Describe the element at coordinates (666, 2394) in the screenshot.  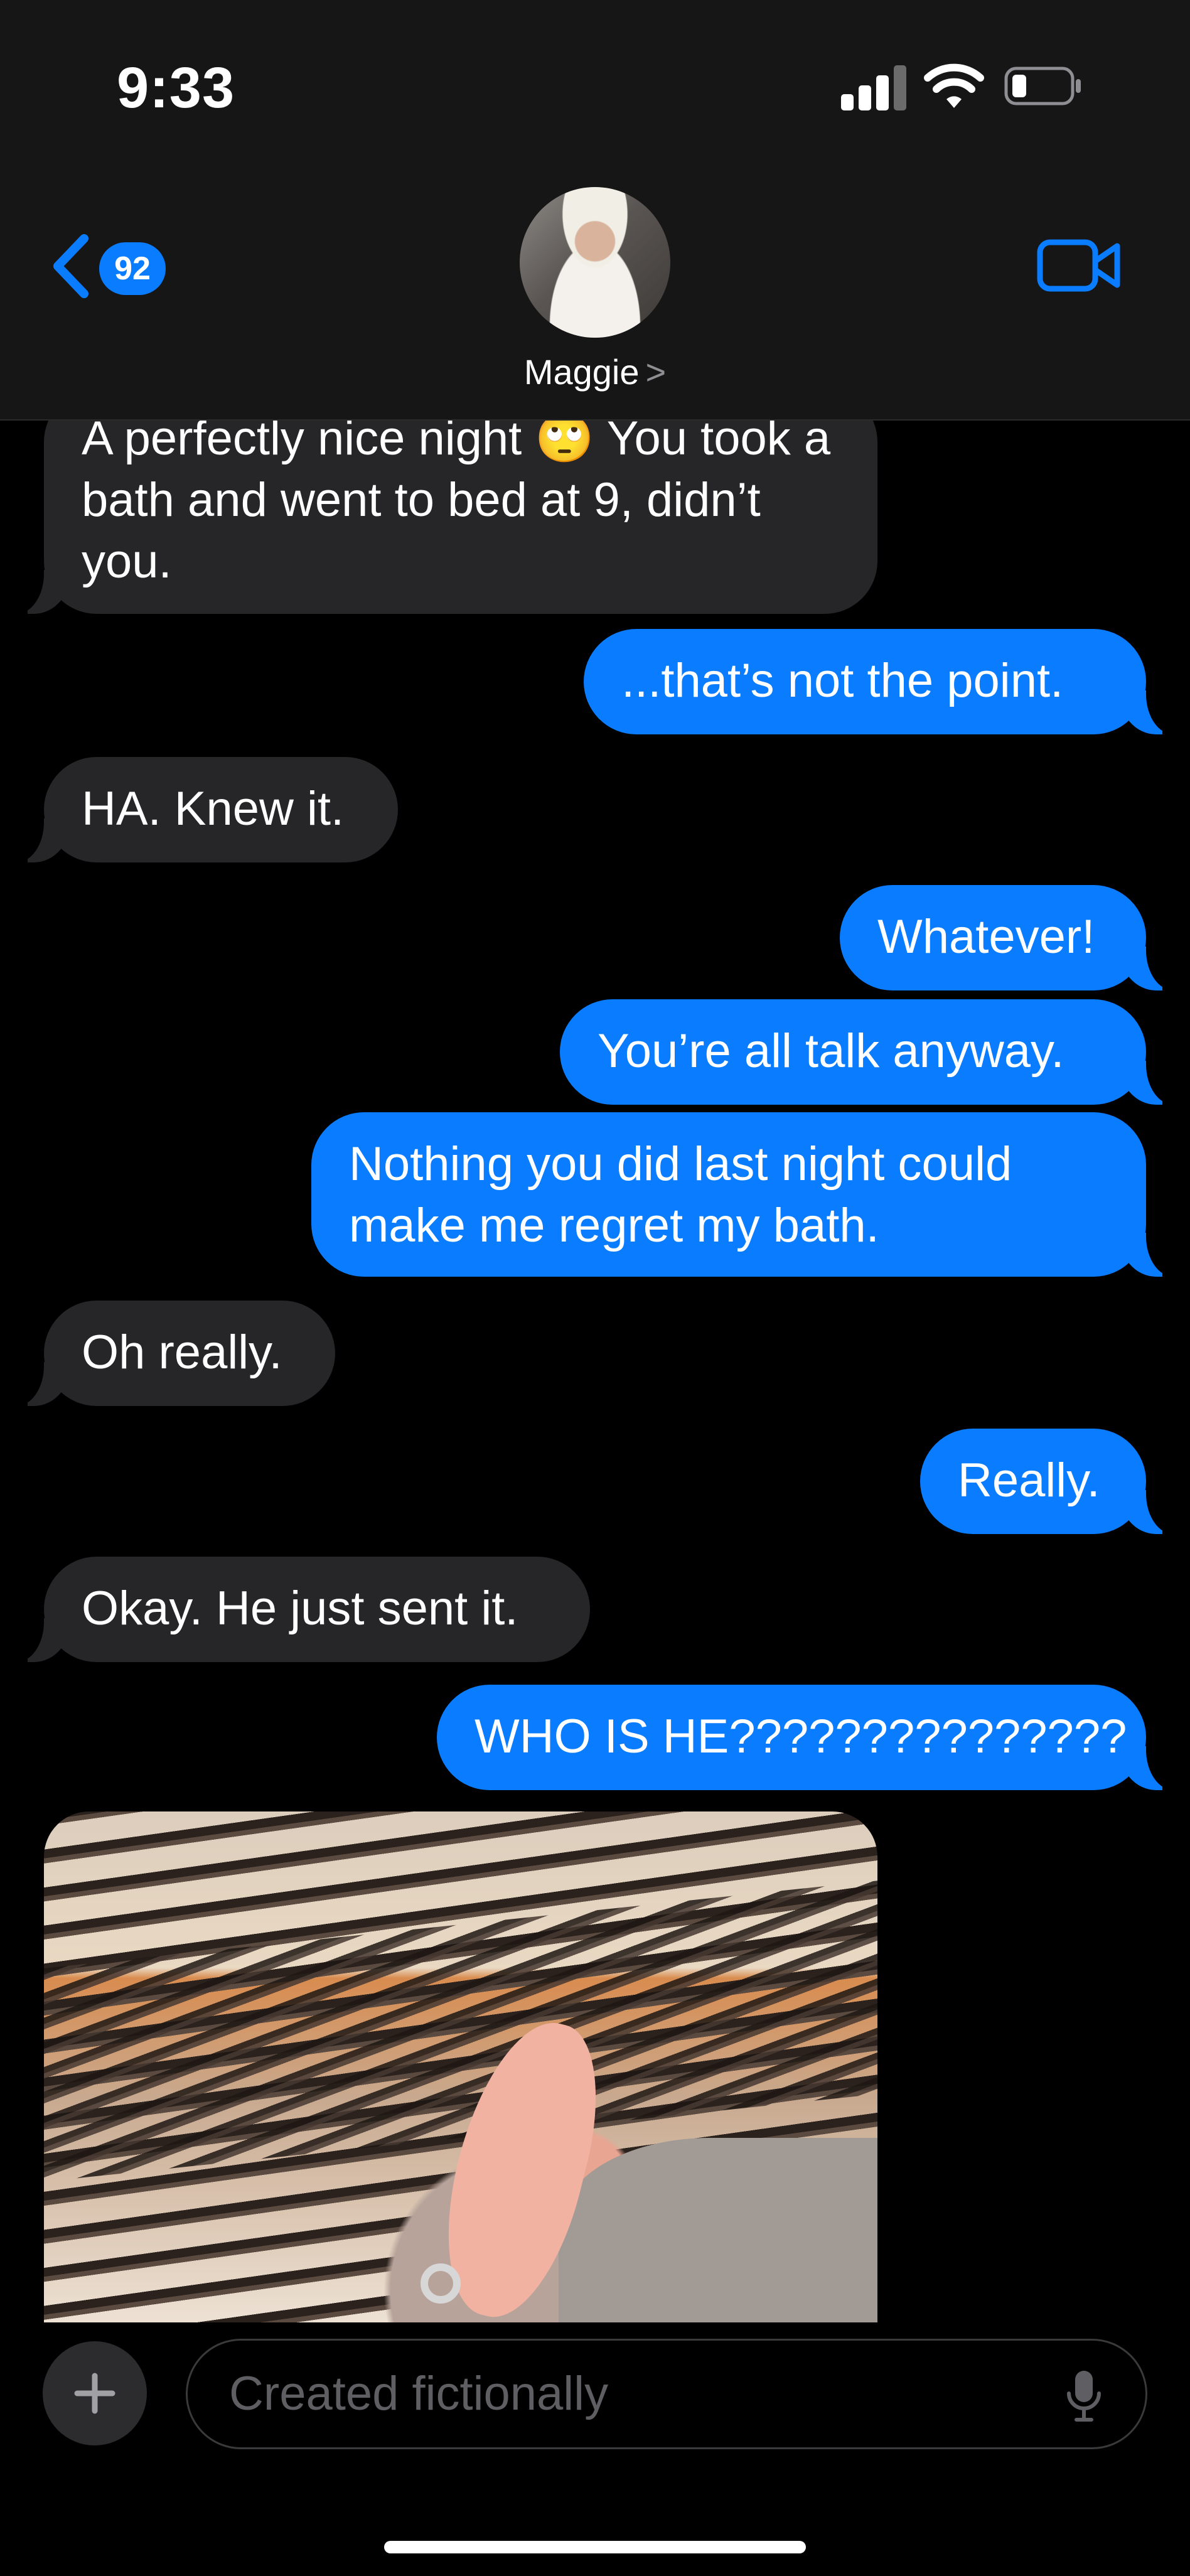
I see `message-input: Created fictionally` at that location.